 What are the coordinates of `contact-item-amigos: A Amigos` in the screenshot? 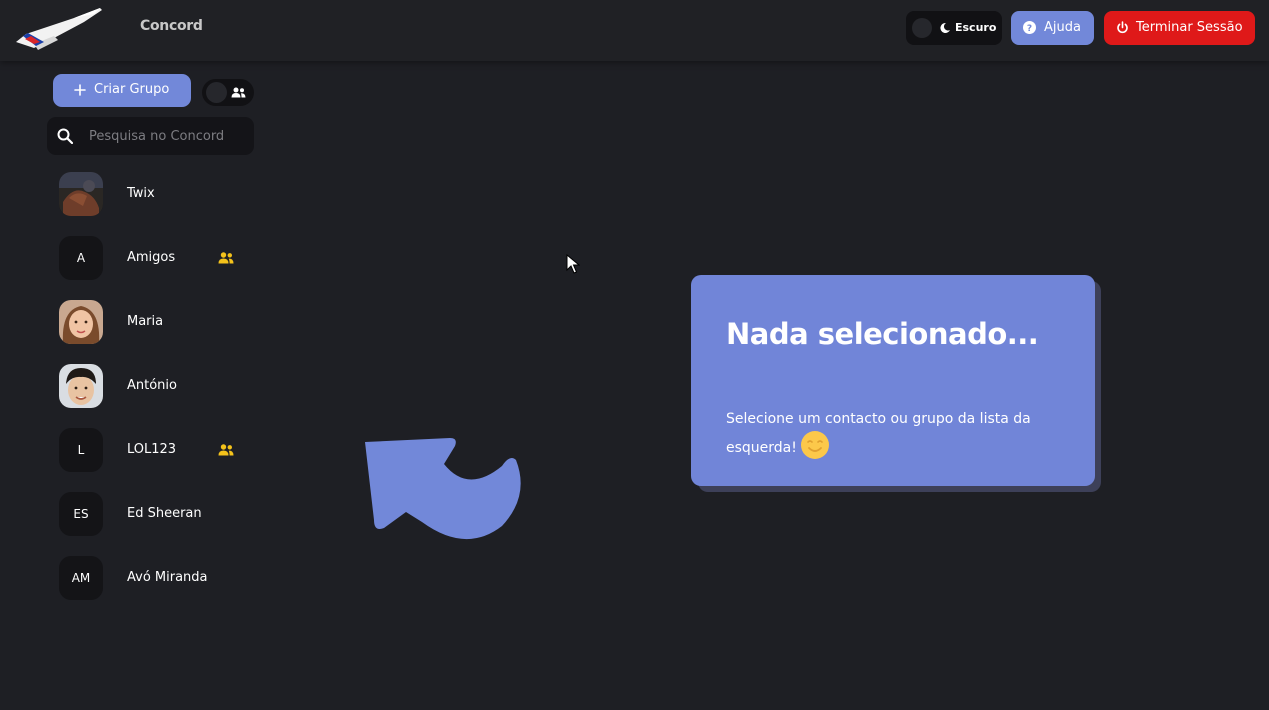 It's located at (159, 258).